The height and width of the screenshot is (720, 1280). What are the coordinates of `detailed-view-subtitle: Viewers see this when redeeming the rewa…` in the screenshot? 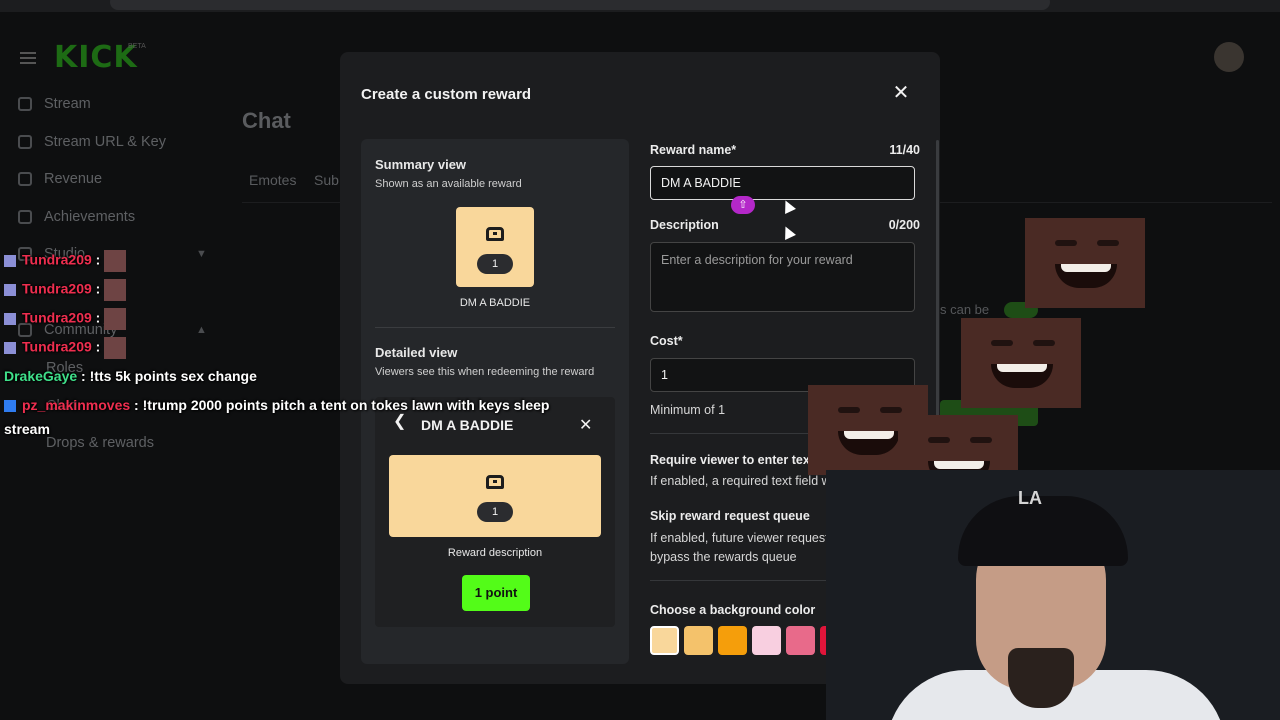 It's located at (485, 372).